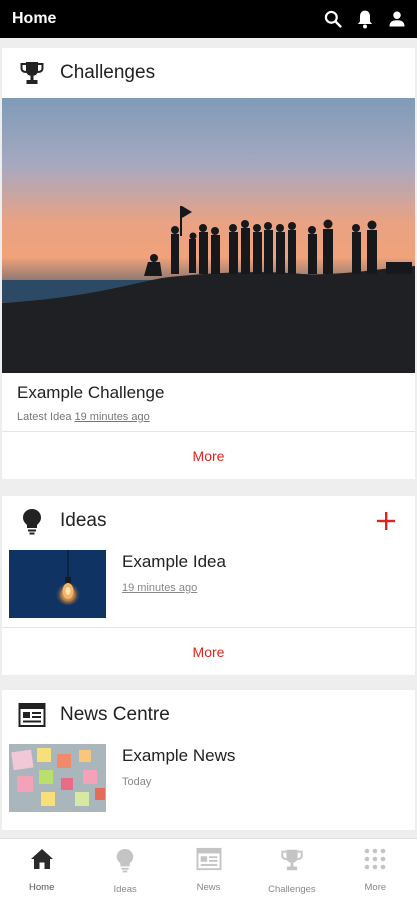  Describe the element at coordinates (208, 887) in the screenshot. I see `nav-news-label: News` at that location.